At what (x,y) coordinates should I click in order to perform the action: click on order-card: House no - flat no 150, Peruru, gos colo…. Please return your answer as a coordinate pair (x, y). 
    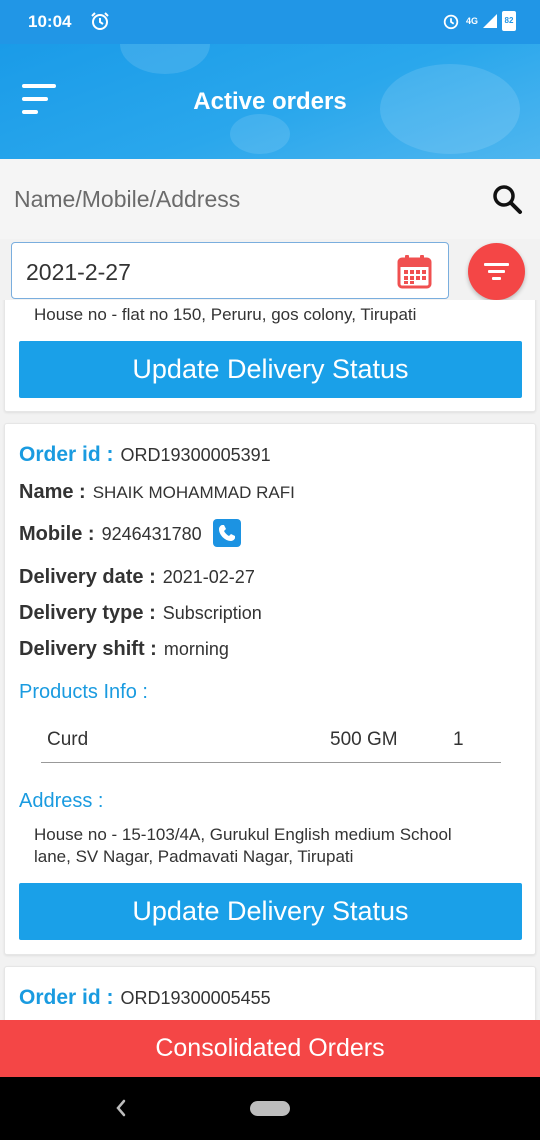
    Looking at the image, I should click on (270, 356).